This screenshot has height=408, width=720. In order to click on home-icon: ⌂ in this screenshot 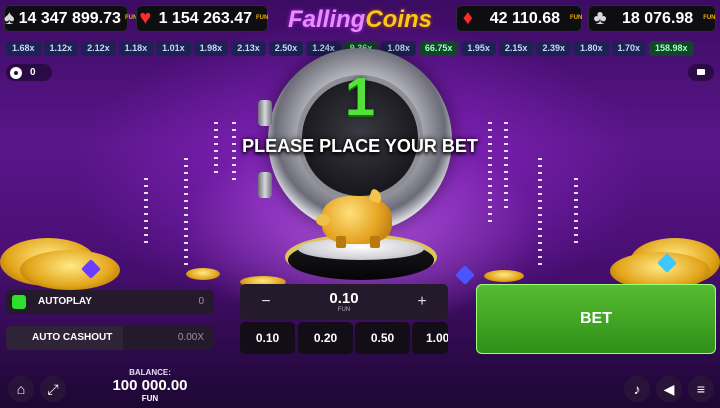, I will do `click(21, 389)`.